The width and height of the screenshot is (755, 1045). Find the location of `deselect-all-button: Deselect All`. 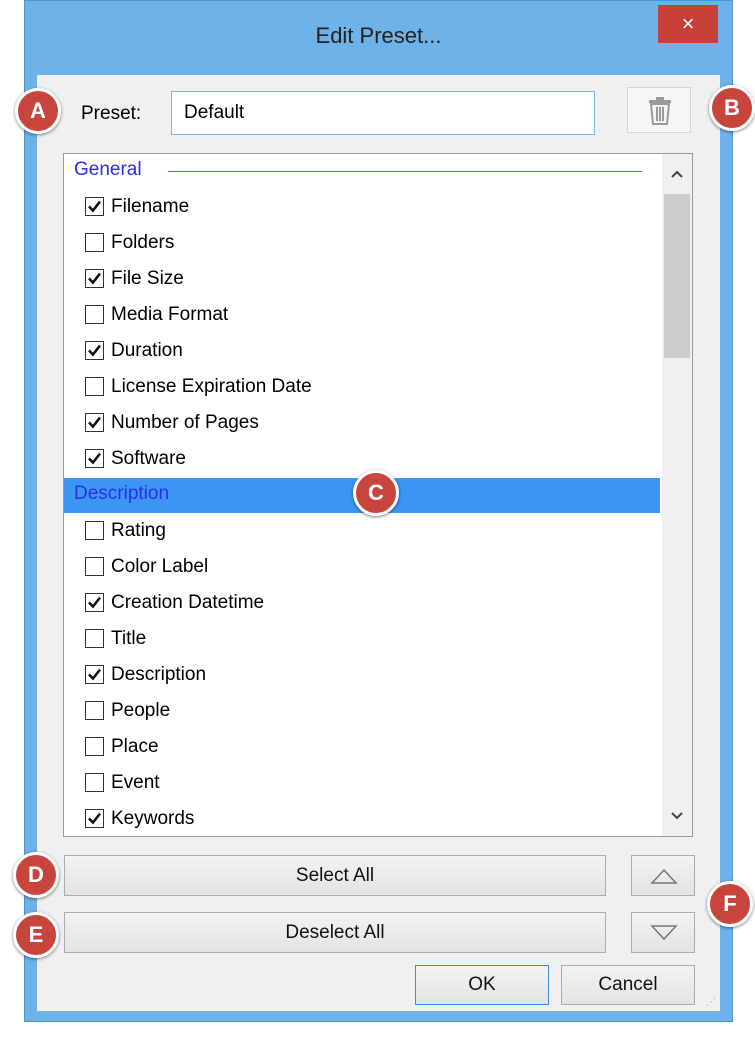

deselect-all-button: Deselect All is located at coordinates (335, 932).